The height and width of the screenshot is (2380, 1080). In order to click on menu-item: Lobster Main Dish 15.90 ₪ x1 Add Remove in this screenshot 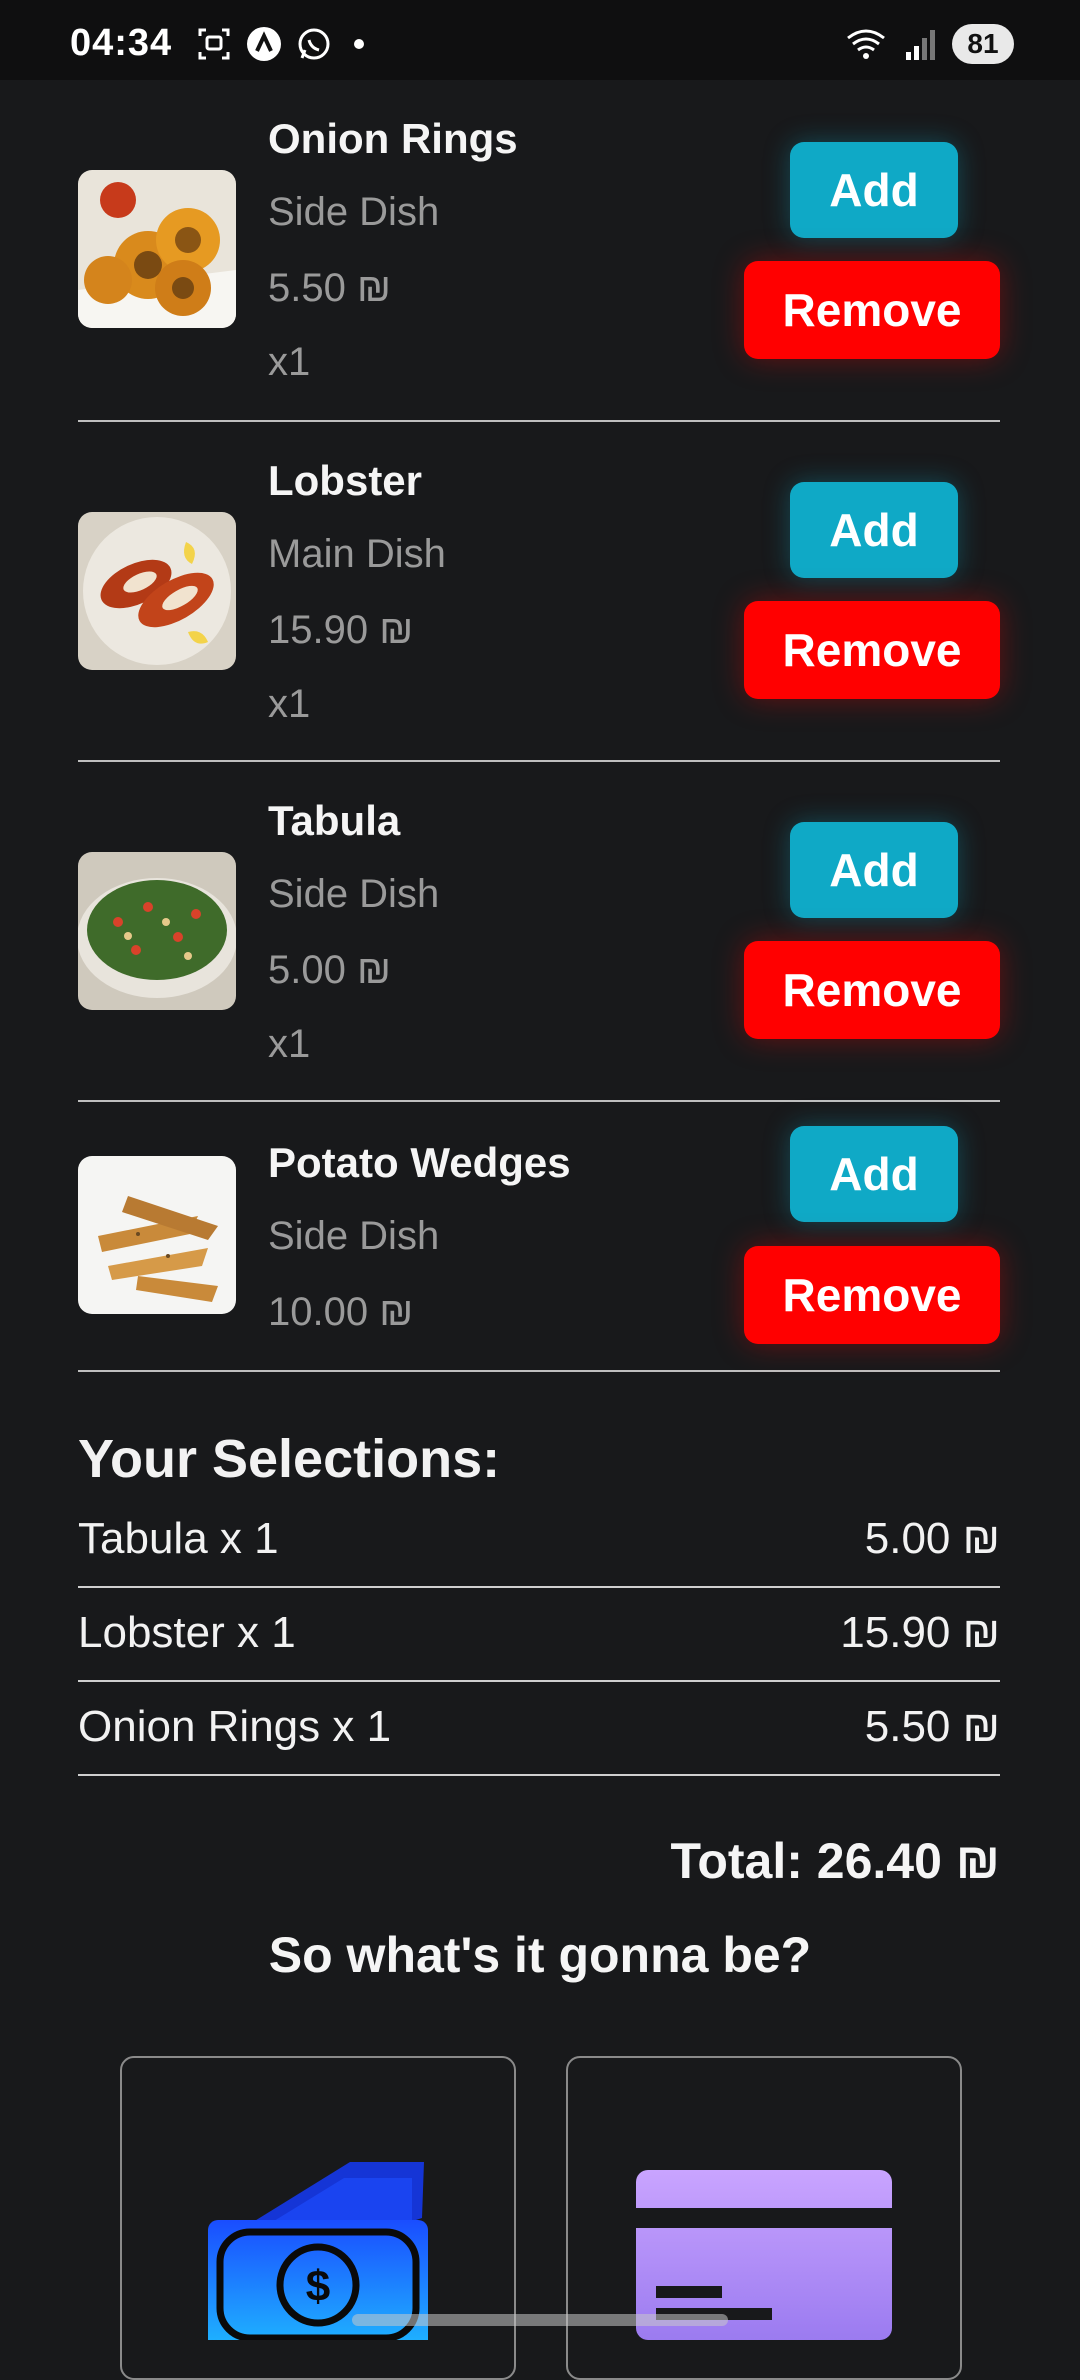, I will do `click(539, 591)`.